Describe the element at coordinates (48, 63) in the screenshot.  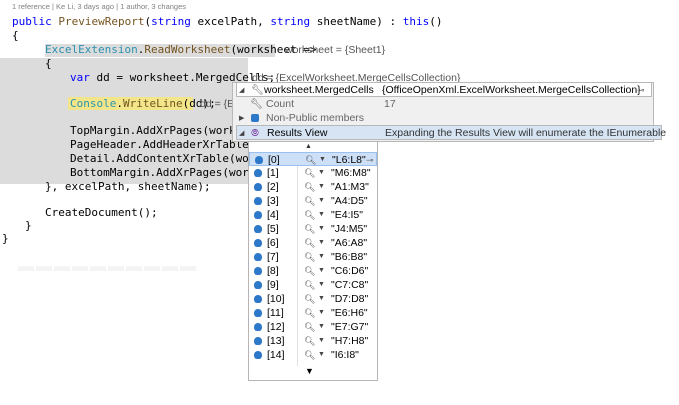
I see `code-line-lambda-open: {` at that location.